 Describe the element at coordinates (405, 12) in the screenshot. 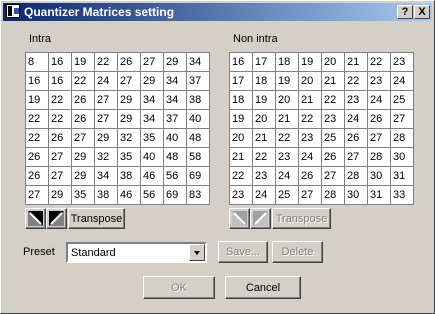

I see `help-button: ?` at that location.